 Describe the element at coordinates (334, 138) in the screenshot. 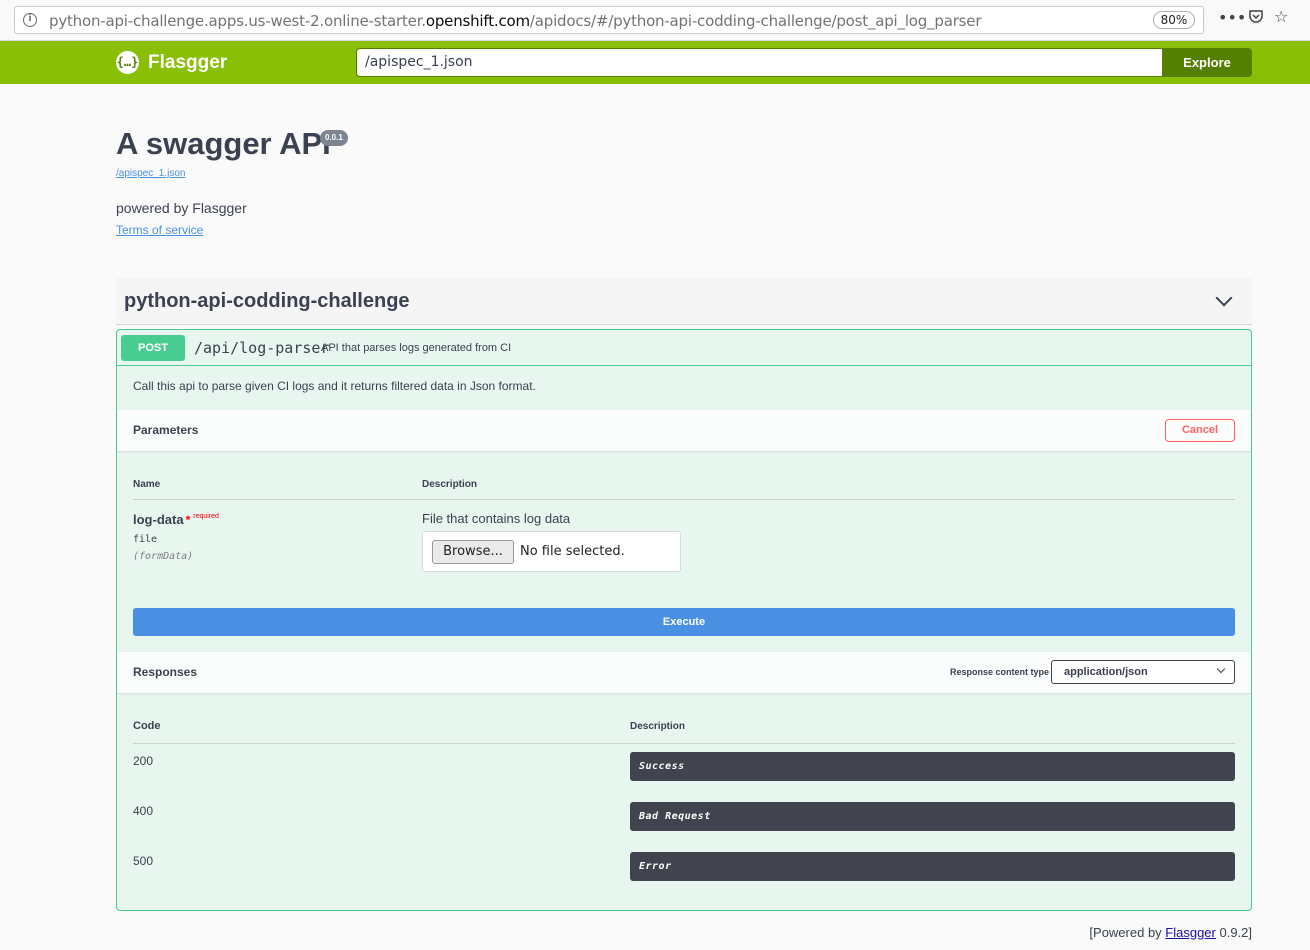

I see `version-badge: 0.0.1` at that location.